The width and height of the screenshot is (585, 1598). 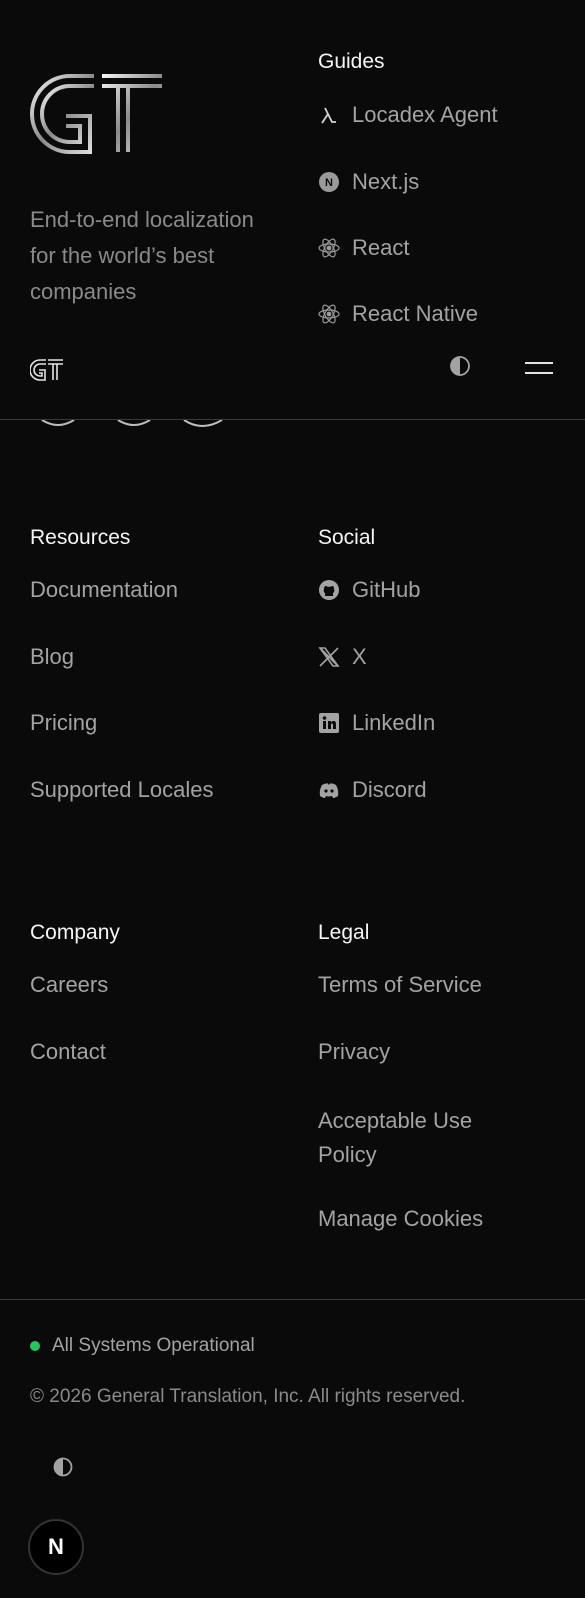 I want to click on menu-icon, so click(x=539, y=368).